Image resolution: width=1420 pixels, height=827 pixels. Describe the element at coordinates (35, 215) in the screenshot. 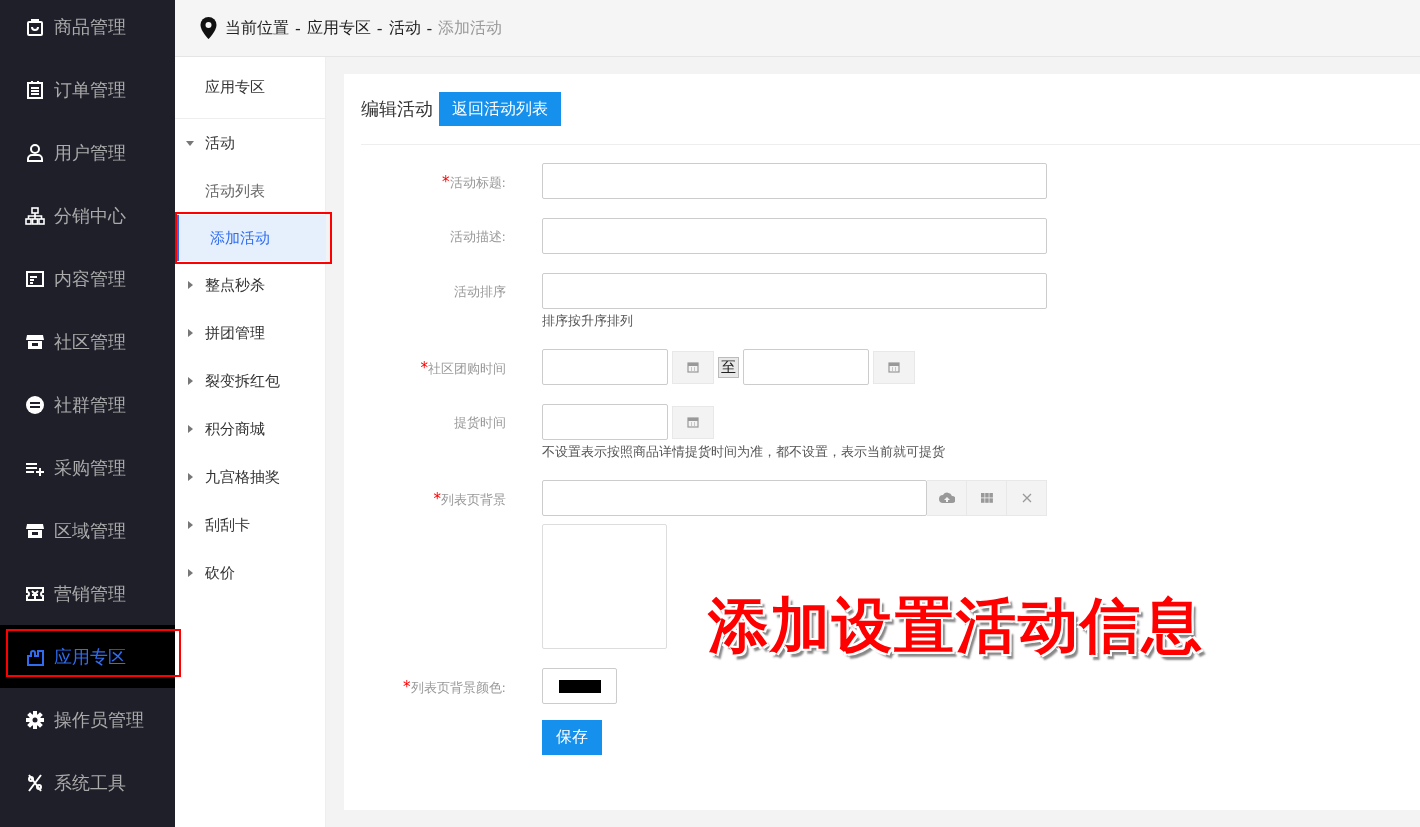

I see `sitemap-icon` at that location.